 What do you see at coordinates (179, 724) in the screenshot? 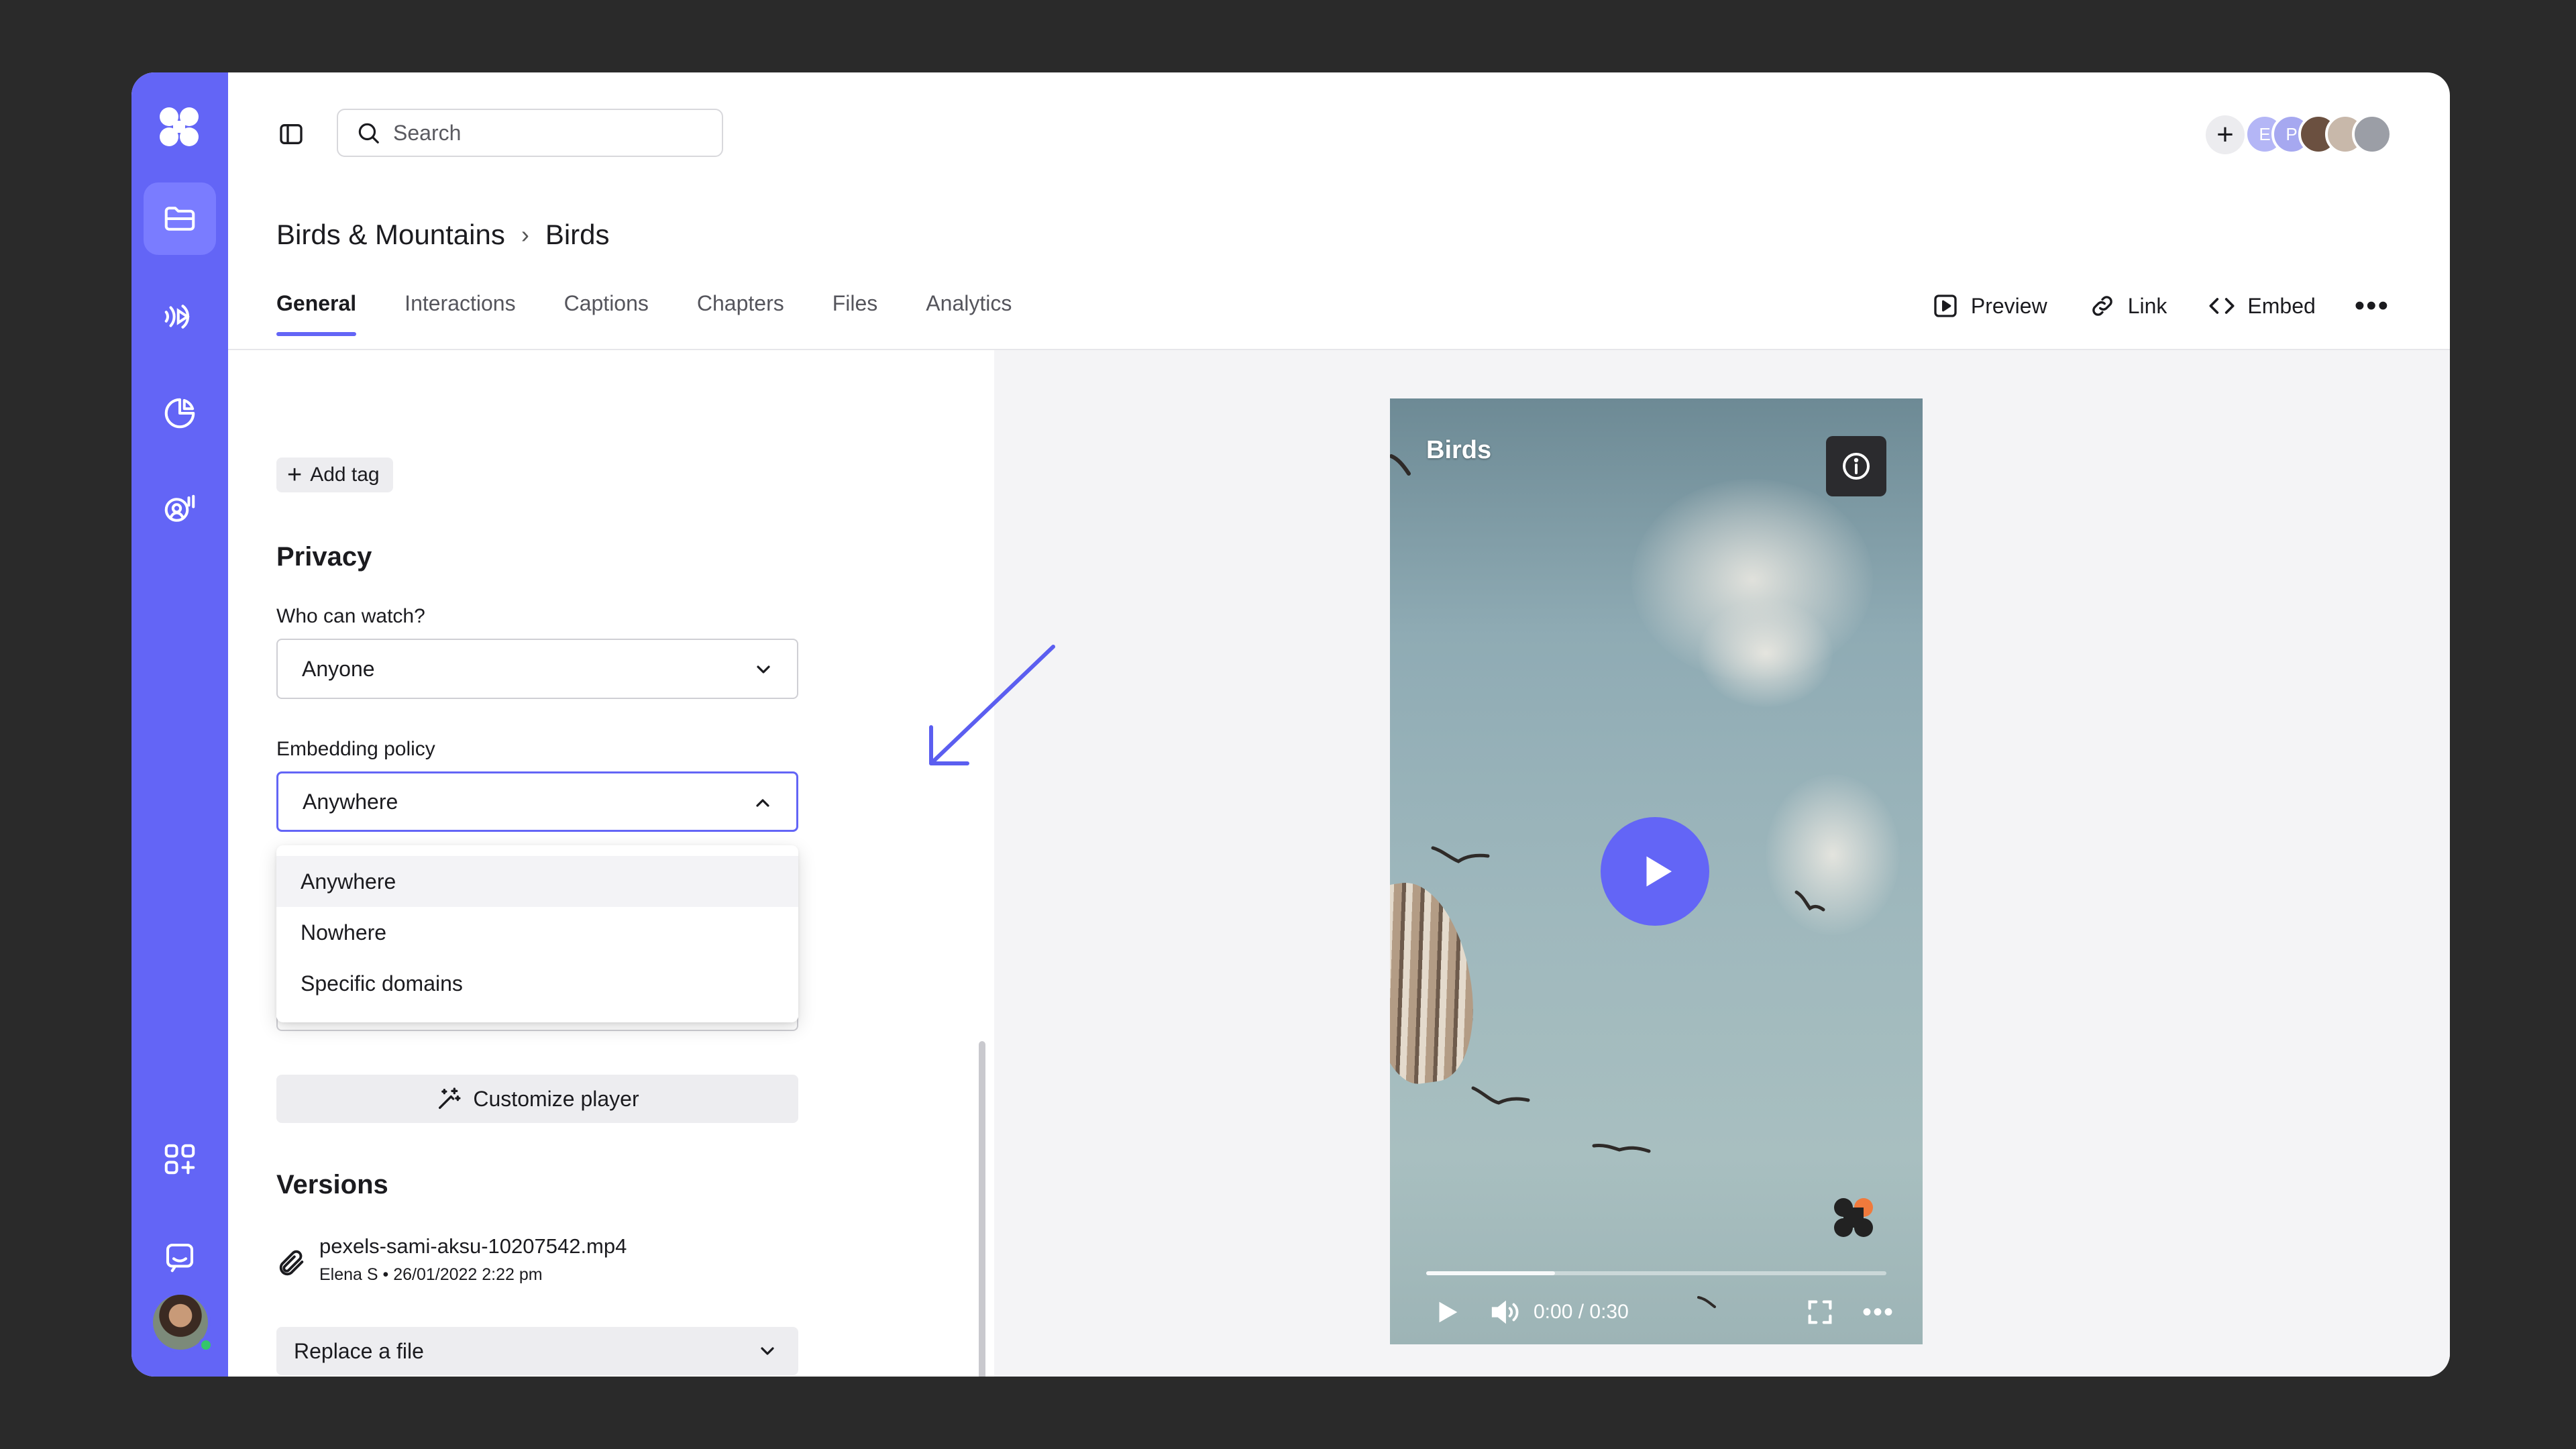
I see `nav-rail` at bounding box center [179, 724].